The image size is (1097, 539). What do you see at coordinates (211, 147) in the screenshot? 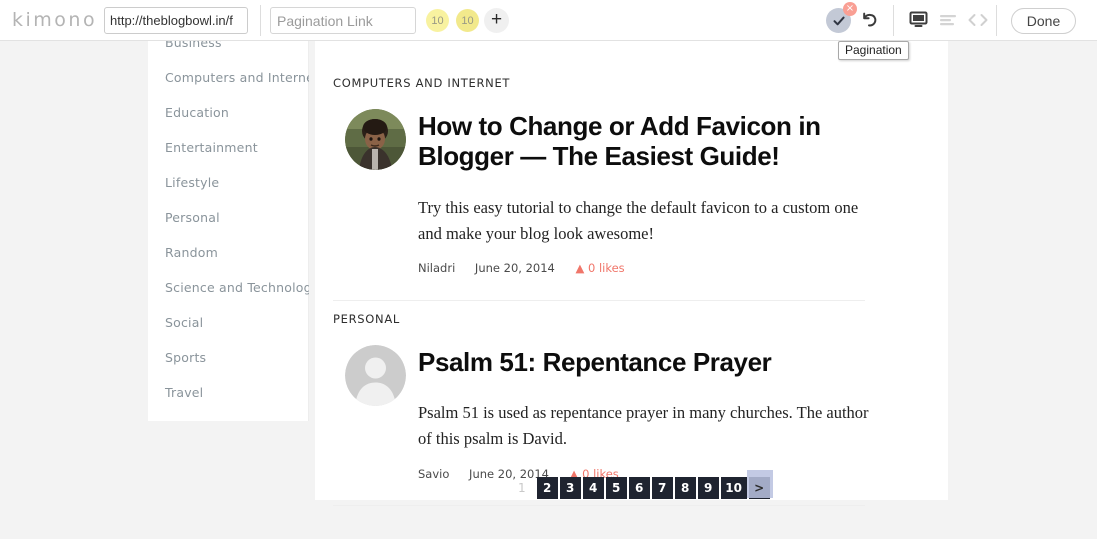
I see `sidebar-item-entertainment: Entertainment` at bounding box center [211, 147].